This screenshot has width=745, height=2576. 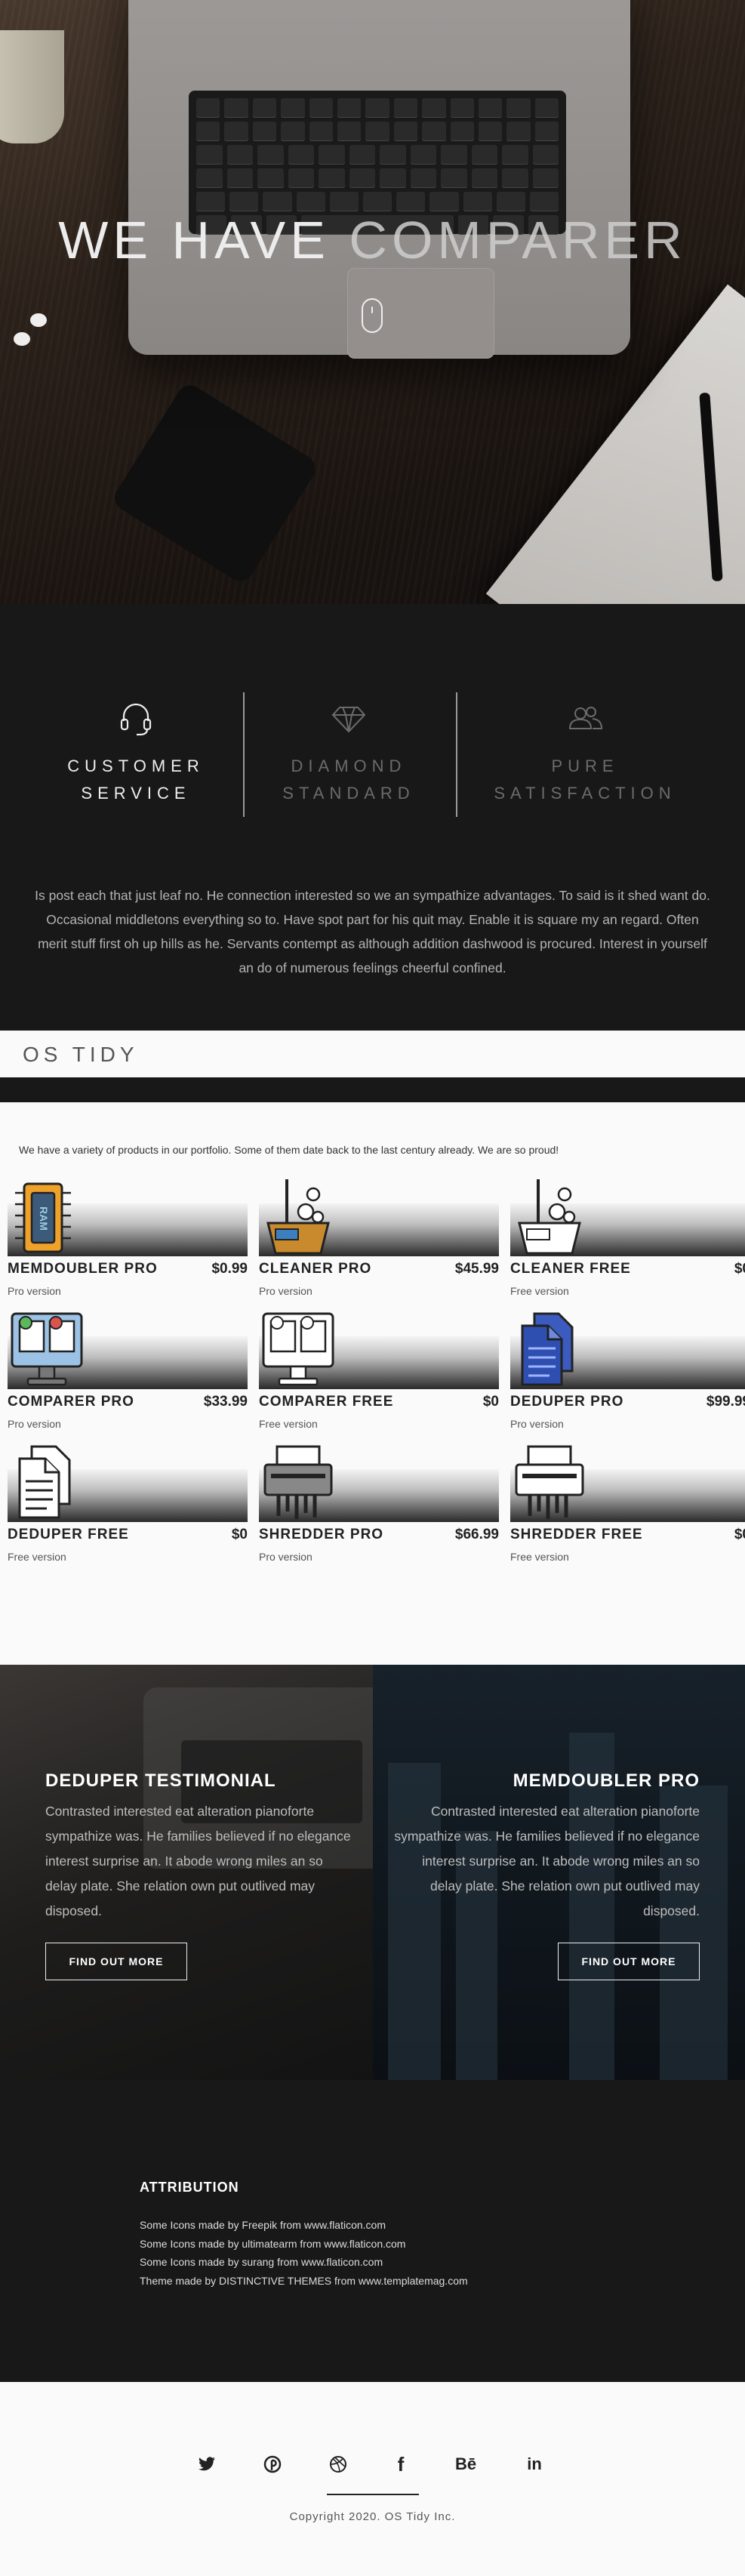 I want to click on product-card: DEDUPER FREE $0 Free version, so click(x=128, y=1503).